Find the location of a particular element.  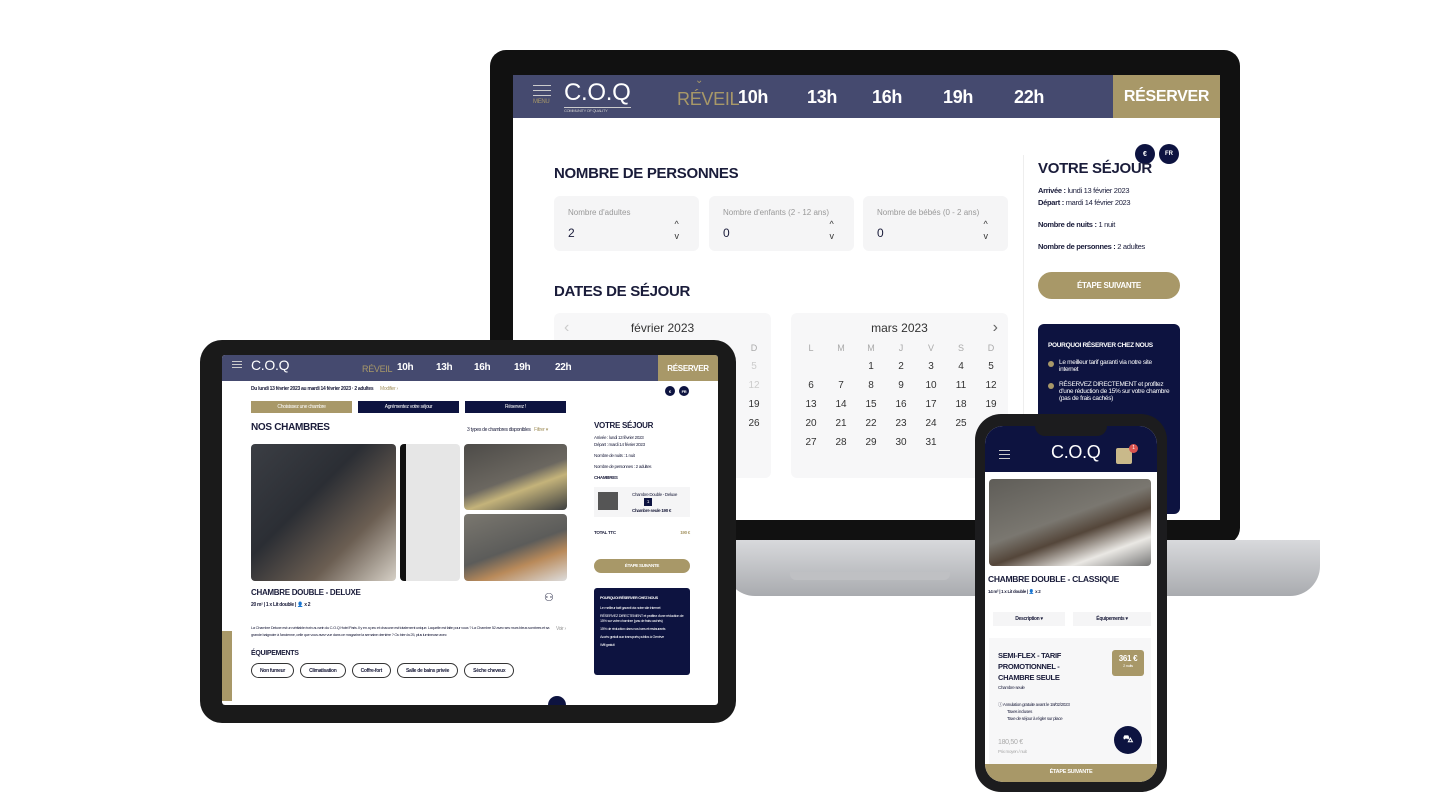

calendar-day: 26 is located at coordinates (754, 423).